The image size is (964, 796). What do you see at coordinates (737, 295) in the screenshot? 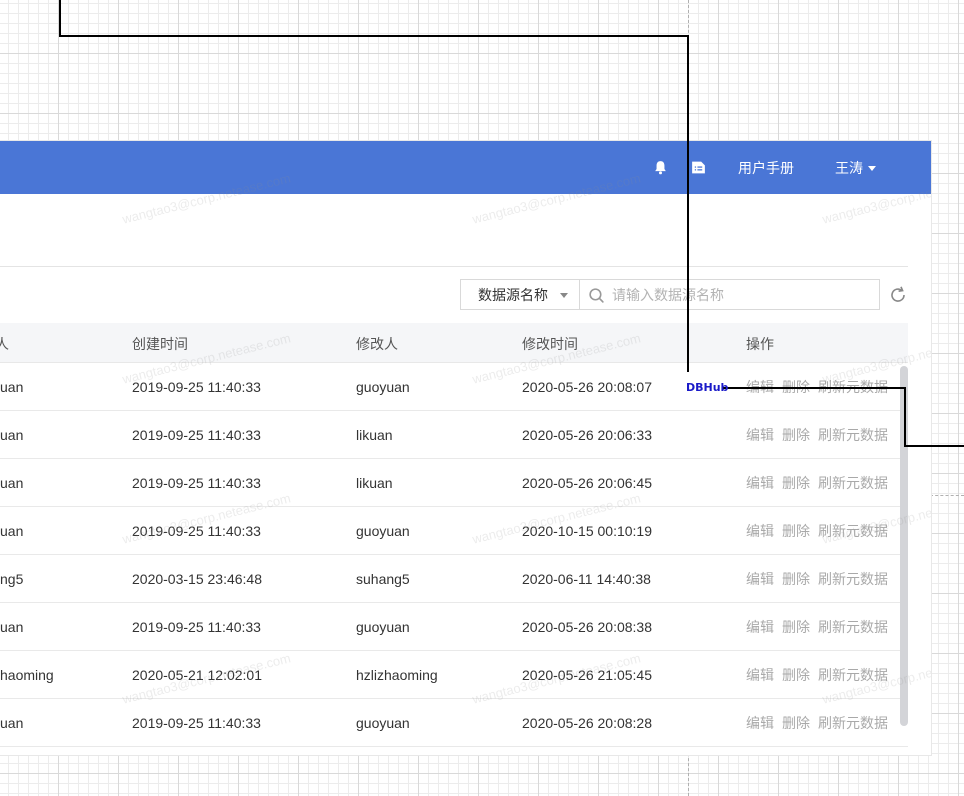
I see `search-input` at bounding box center [737, 295].